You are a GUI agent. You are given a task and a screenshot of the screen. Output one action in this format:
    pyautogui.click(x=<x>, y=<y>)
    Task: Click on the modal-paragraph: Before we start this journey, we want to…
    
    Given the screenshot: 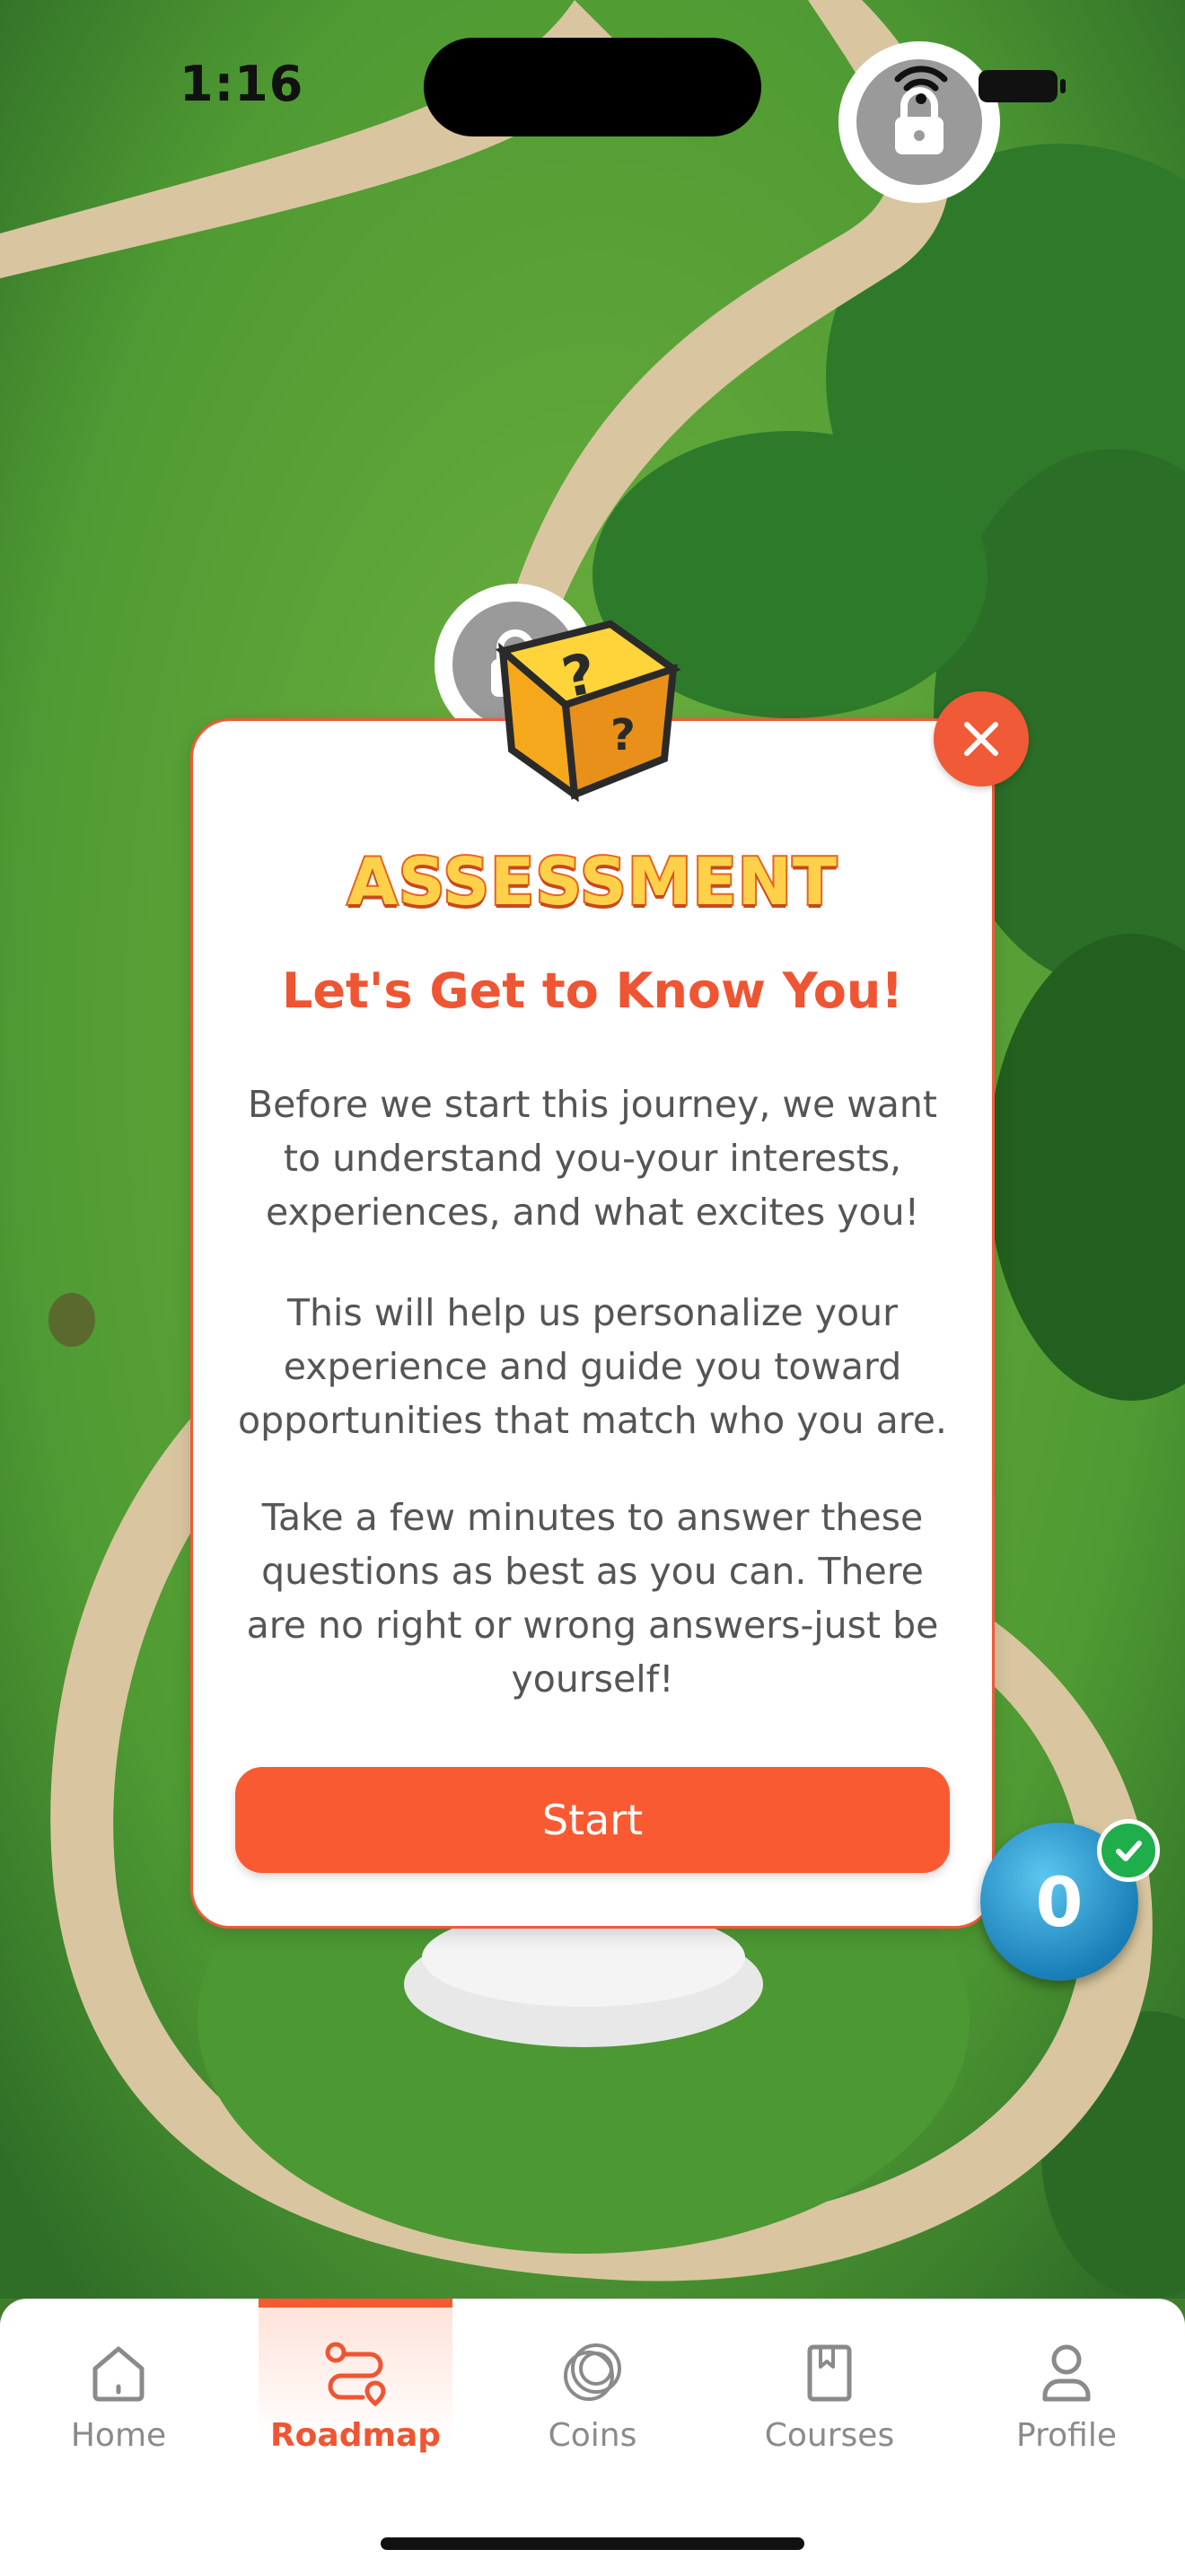 What is the action you would take?
    pyautogui.click(x=592, y=1158)
    